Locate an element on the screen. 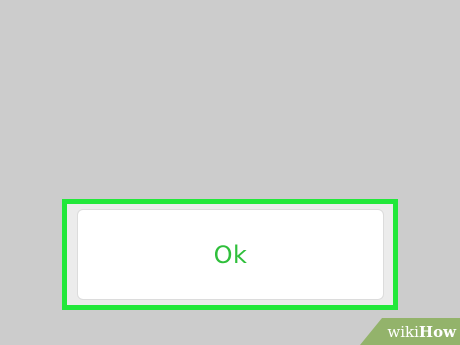 This screenshot has height=345, width=460. wikihow-watermark: wikiHow is located at coordinates (410, 331).